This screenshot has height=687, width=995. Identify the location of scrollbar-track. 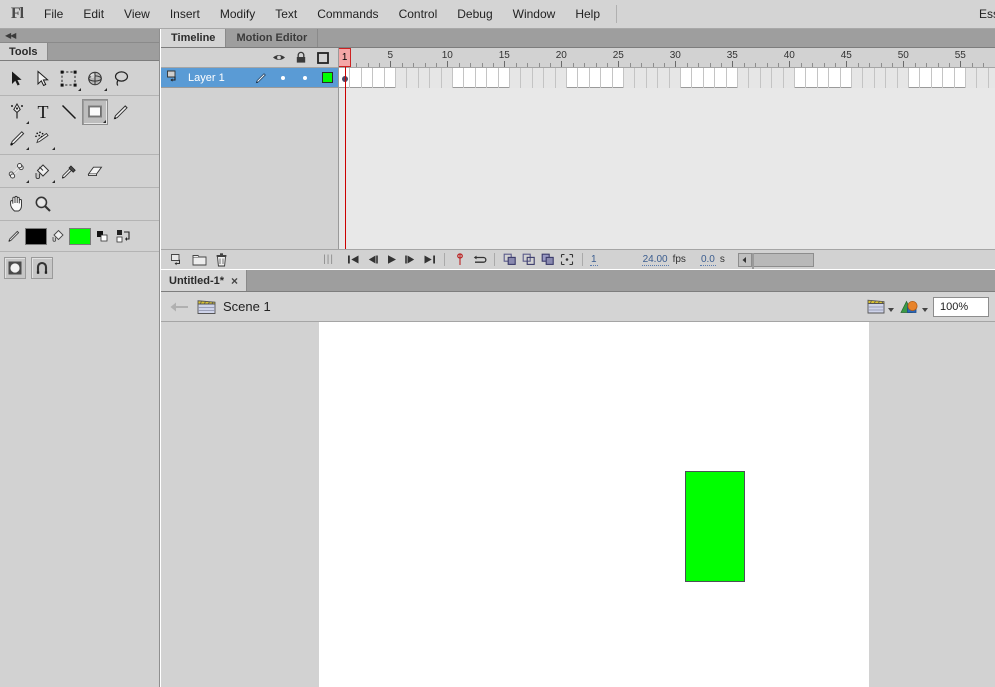
(782, 260).